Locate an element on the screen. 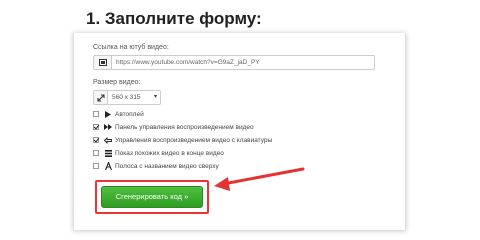 This screenshot has width=480, height=240. pointer-arrow-icon is located at coordinates (259, 179).